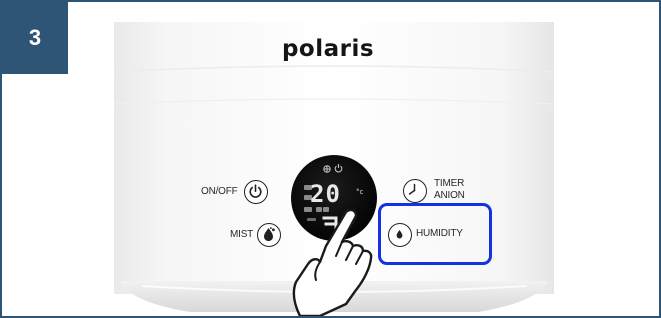 This screenshot has width=661, height=318. Describe the element at coordinates (338, 168) in the screenshot. I see `display-power-icon` at that location.